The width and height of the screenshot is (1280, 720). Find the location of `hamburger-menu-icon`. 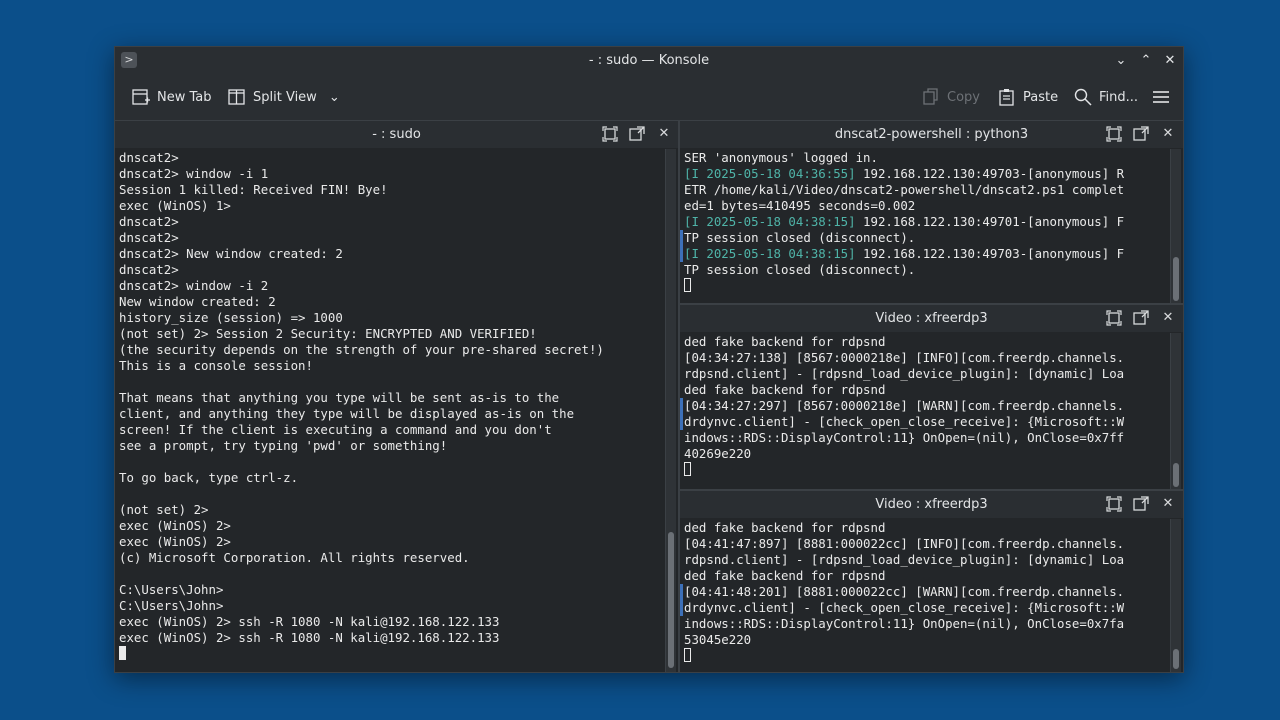

hamburger-menu-icon is located at coordinates (1161, 97).